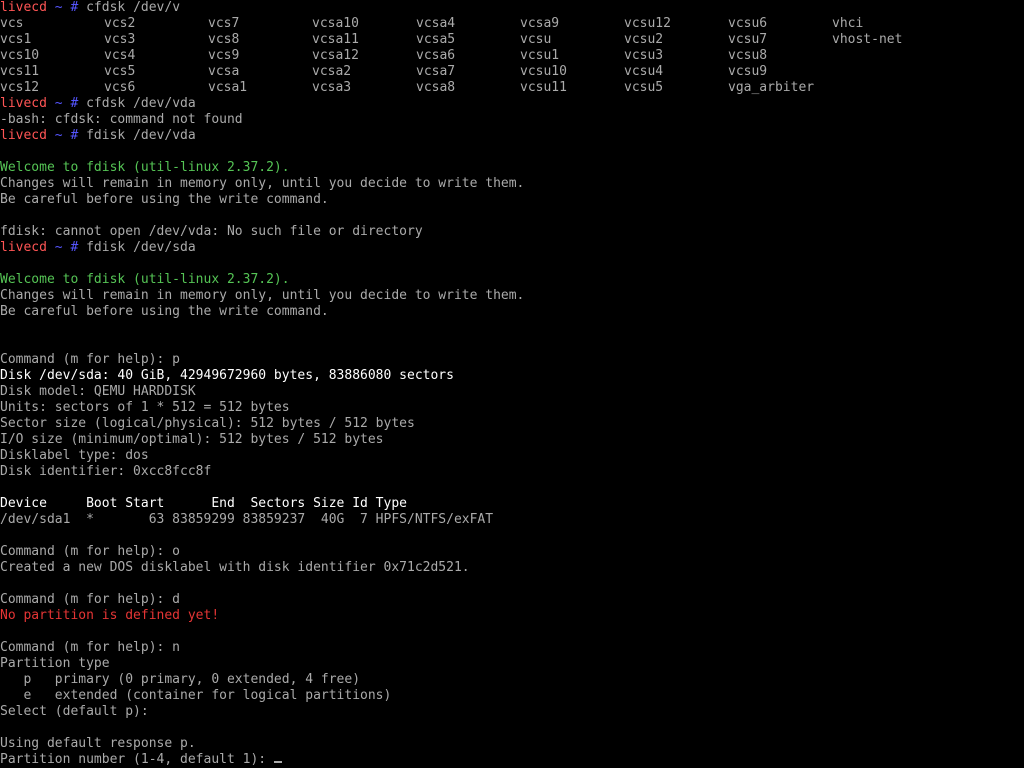 This screenshot has height=768, width=1024. I want to click on output-line: -bash: cfdsk: command not found, so click(512, 120).